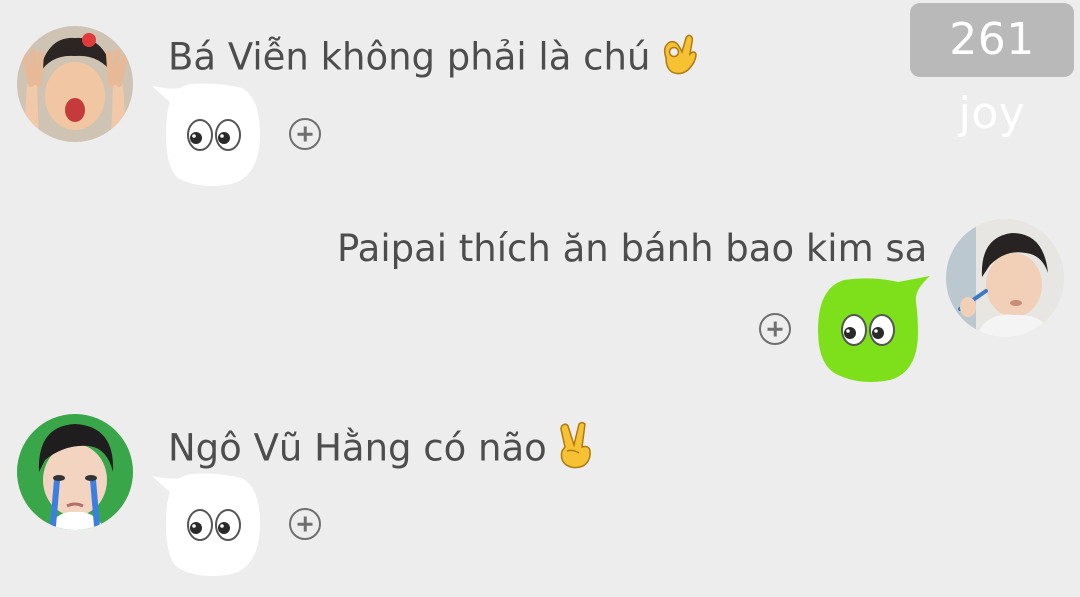 Image resolution: width=1080 pixels, height=597 pixels. I want to click on watermark-badge: 261 joy, so click(992, 71).